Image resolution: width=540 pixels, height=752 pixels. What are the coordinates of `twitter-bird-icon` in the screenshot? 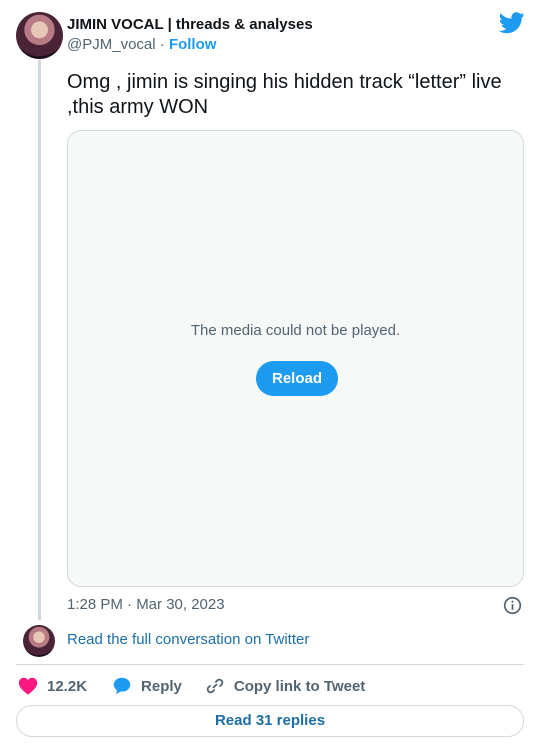 It's located at (512, 23).